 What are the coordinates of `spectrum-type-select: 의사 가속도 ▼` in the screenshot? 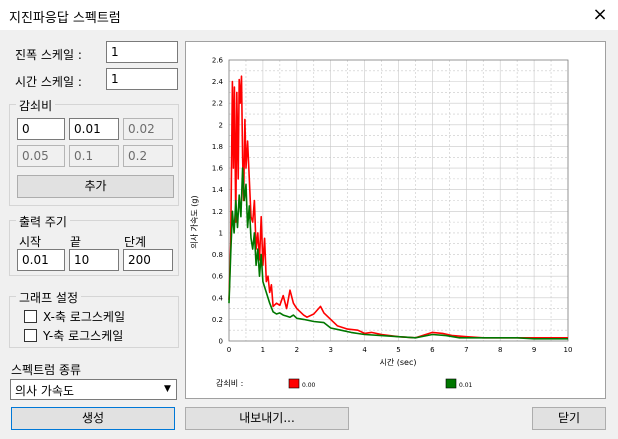 It's located at (93, 389).